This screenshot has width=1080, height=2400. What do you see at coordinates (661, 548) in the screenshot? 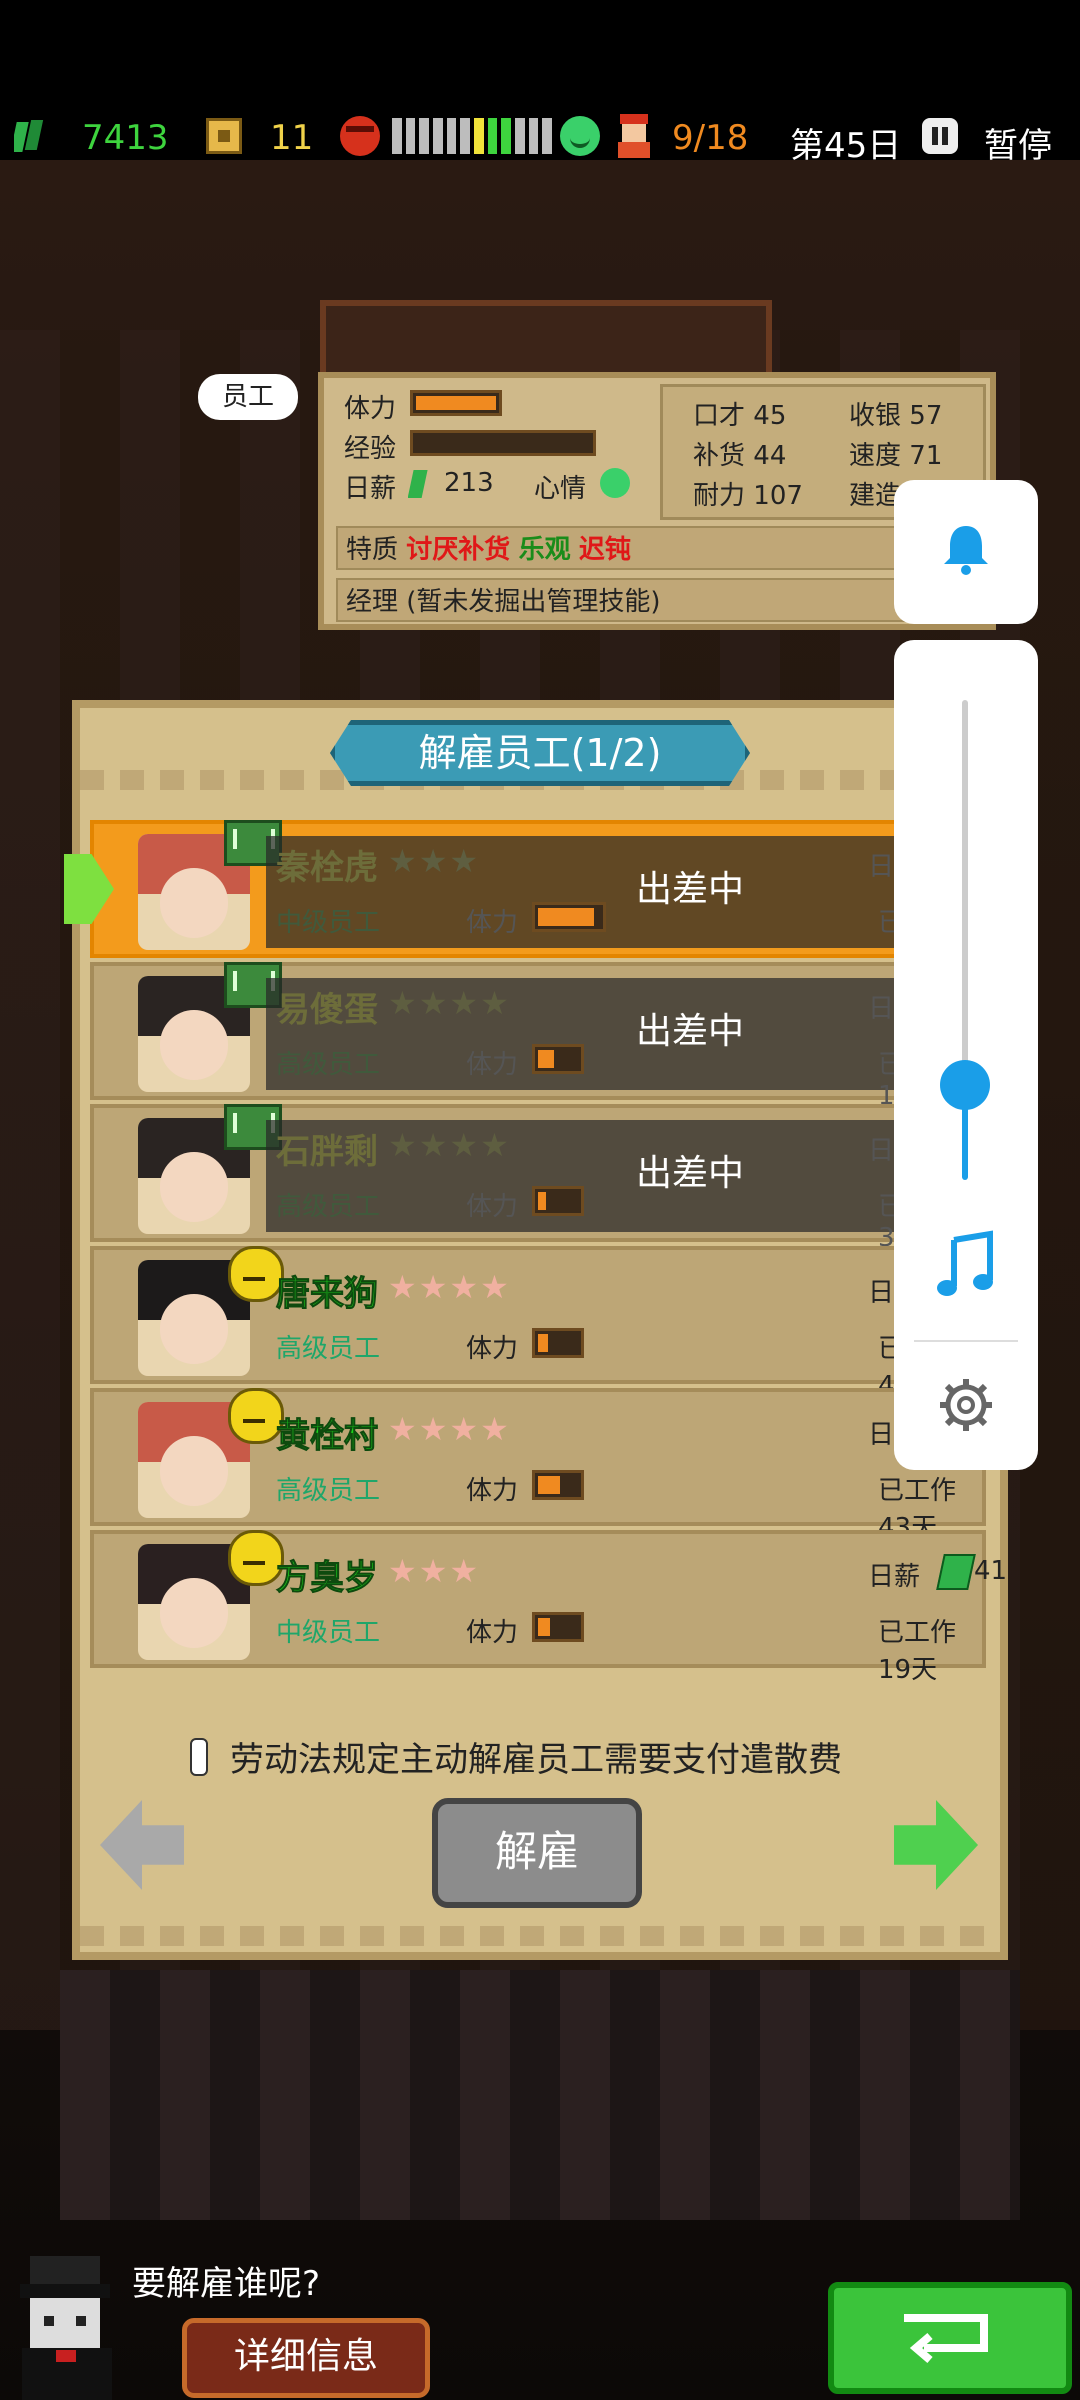
I see `traits-row: 特质 讨厌补货 乐观 迟钝` at bounding box center [661, 548].